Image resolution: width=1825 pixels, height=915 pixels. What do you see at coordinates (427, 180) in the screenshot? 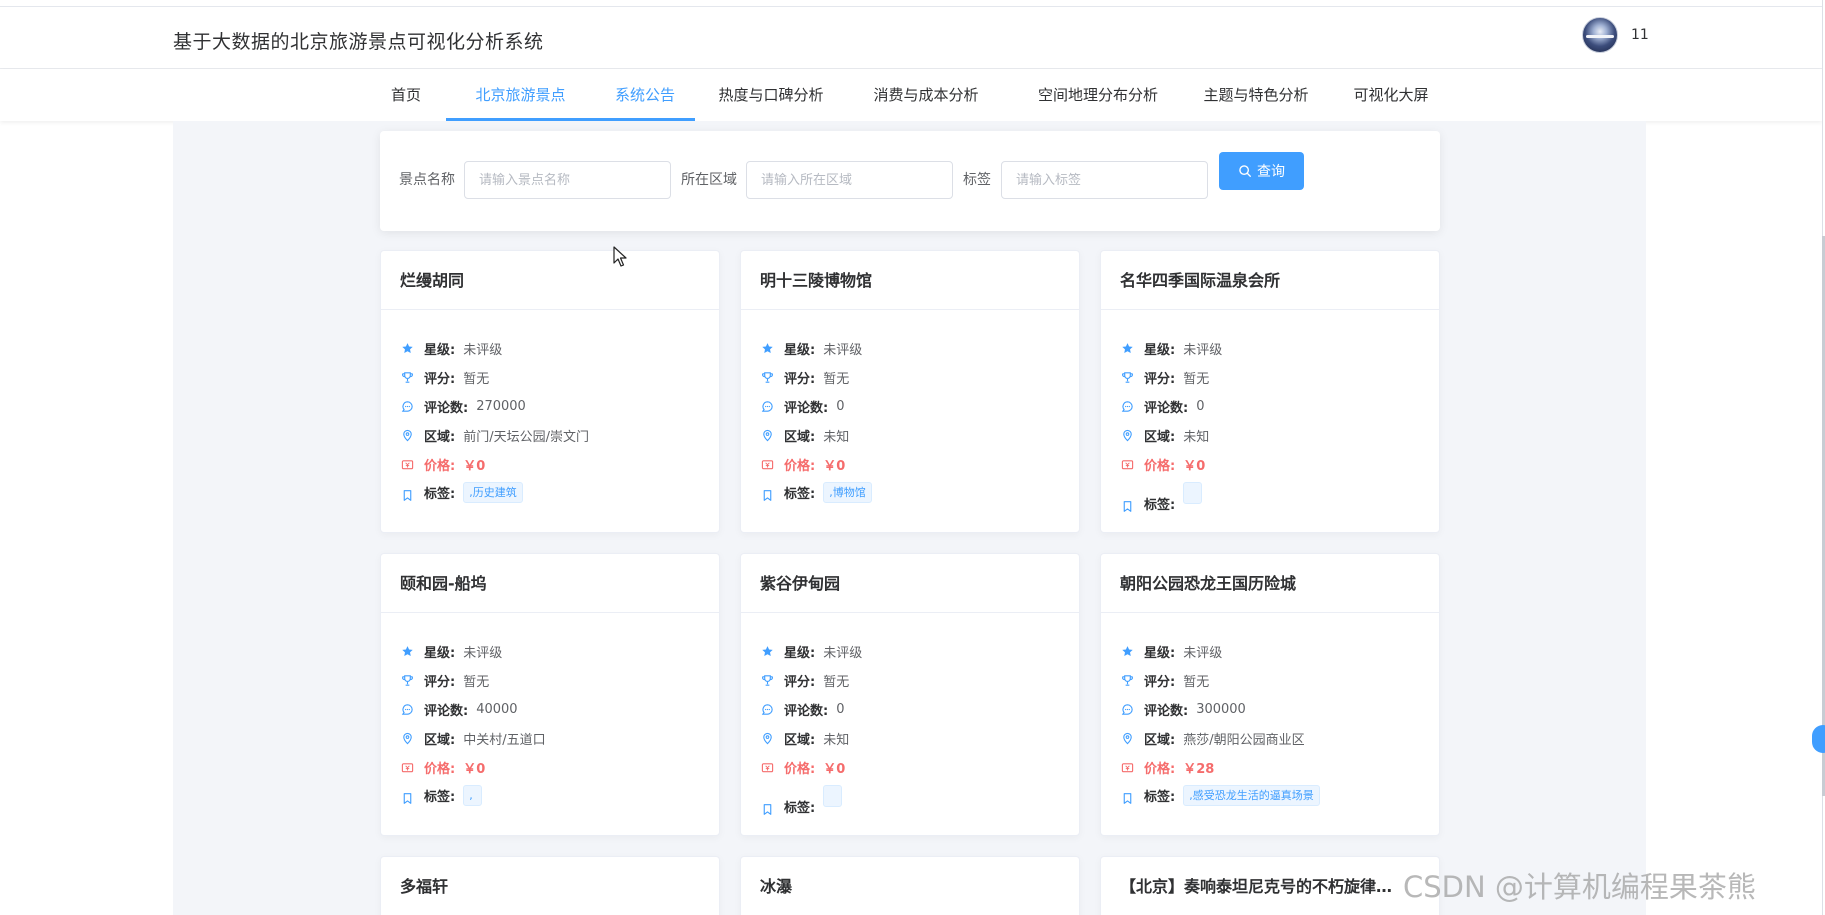
I see `name-label: 景点名称` at bounding box center [427, 180].